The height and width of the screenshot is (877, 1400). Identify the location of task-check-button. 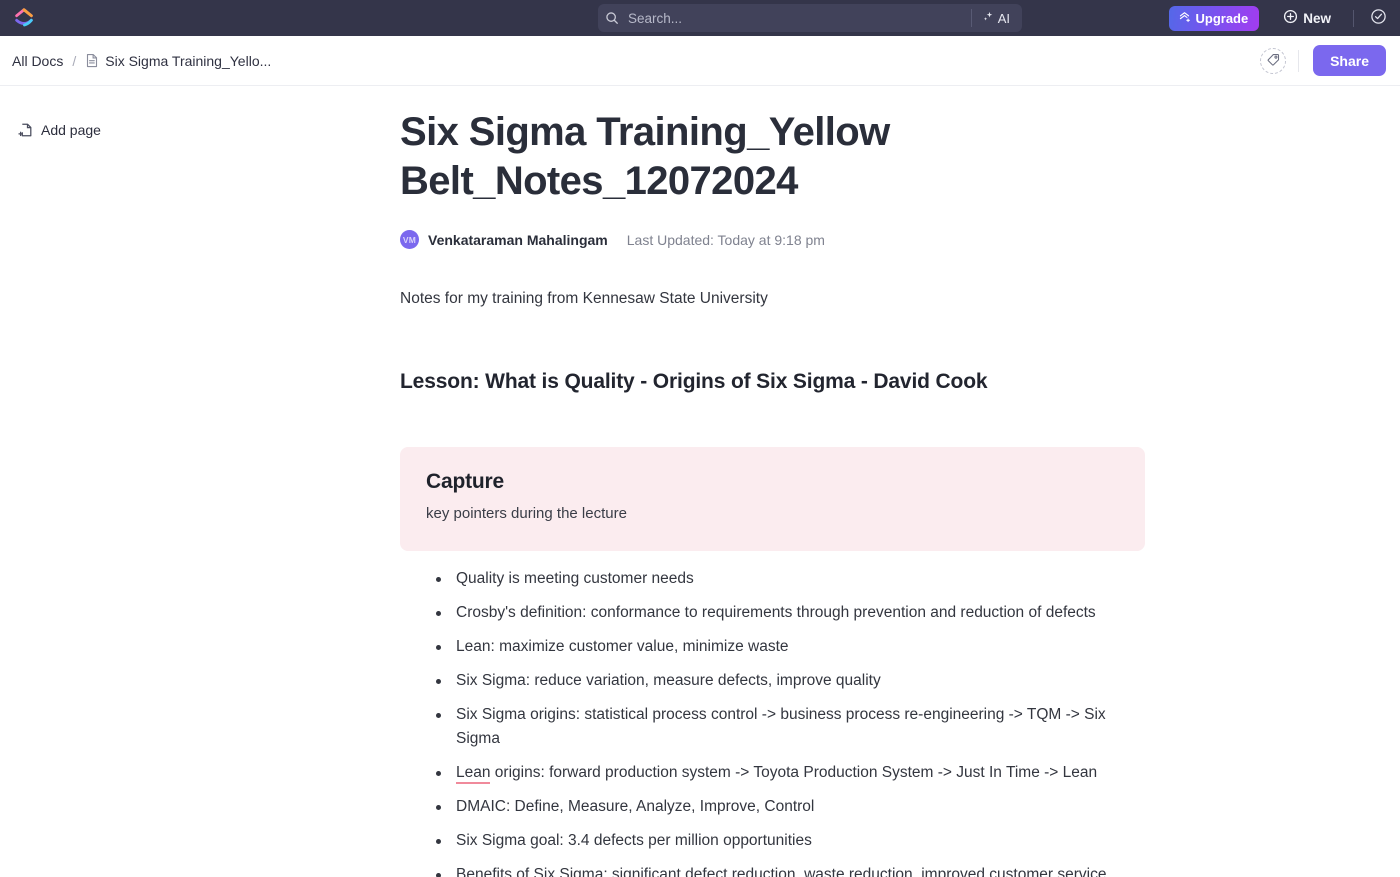
(1378, 18).